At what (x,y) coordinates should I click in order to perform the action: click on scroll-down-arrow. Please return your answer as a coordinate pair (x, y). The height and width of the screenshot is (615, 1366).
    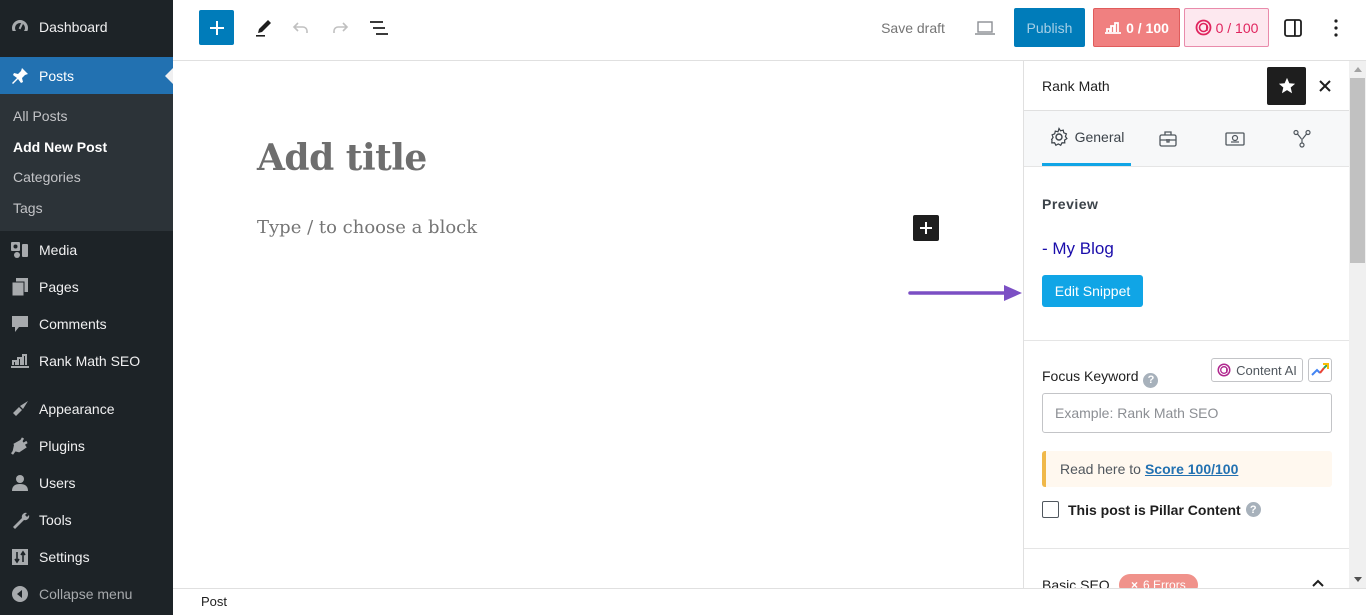
    Looking at the image, I should click on (1357, 579).